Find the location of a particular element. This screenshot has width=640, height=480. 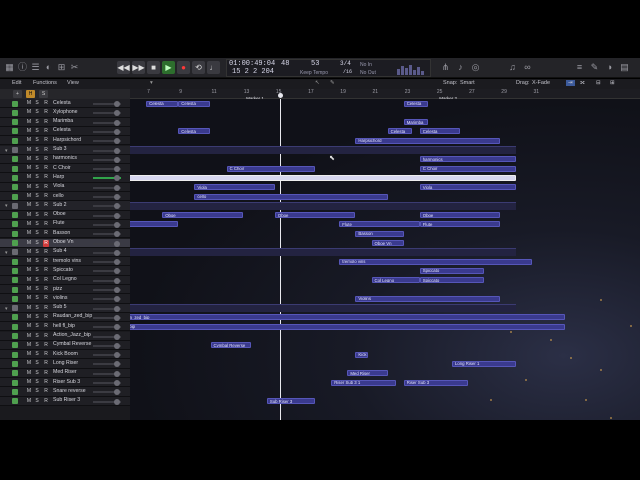

midi-region: Viola is located at coordinates (234, 187).